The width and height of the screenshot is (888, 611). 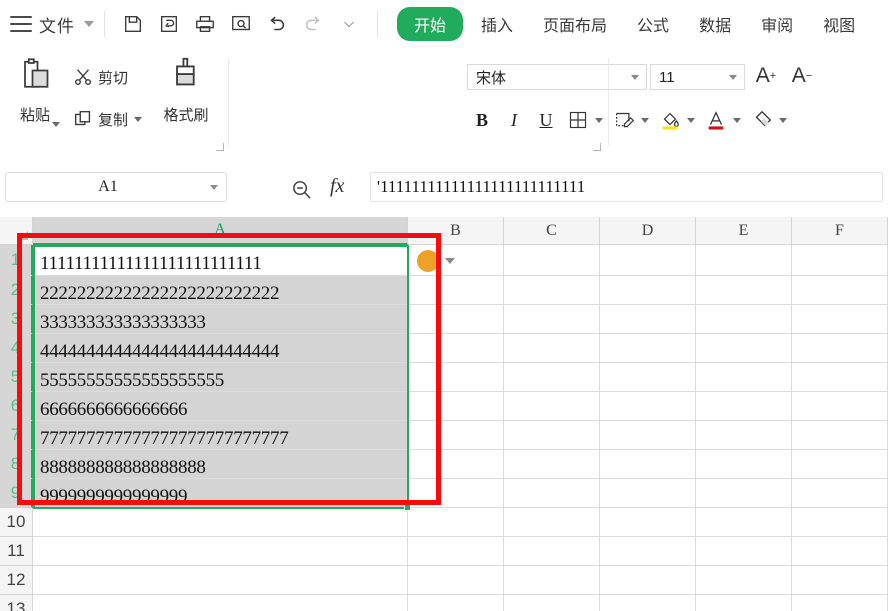 What do you see at coordinates (456, 406) in the screenshot?
I see `cell-B6` at bounding box center [456, 406].